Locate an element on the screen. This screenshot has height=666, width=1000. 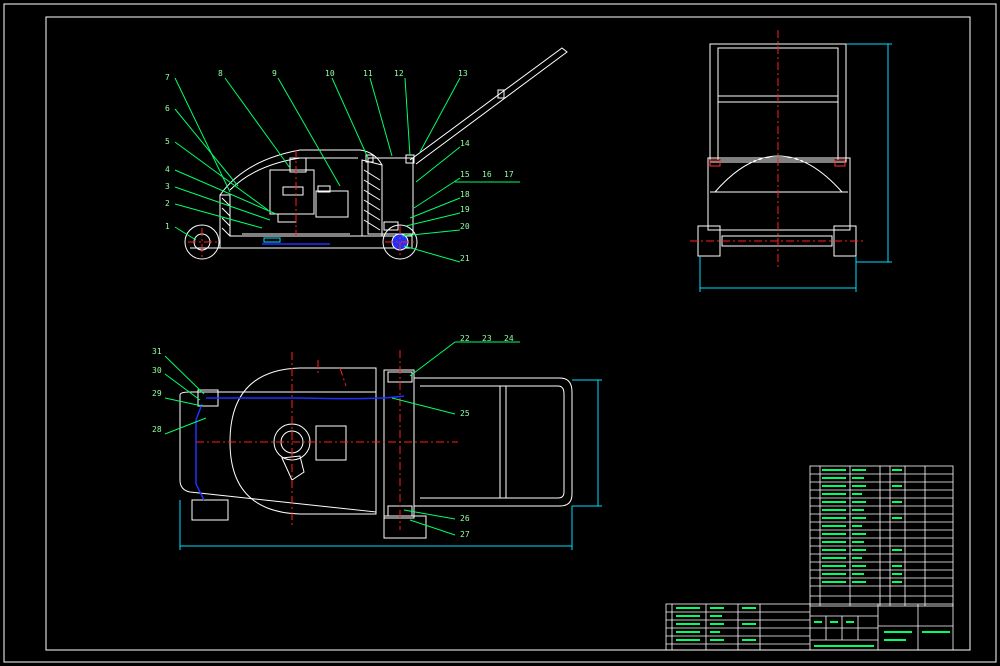
side-view-accents is located at coordinates (296, 241).